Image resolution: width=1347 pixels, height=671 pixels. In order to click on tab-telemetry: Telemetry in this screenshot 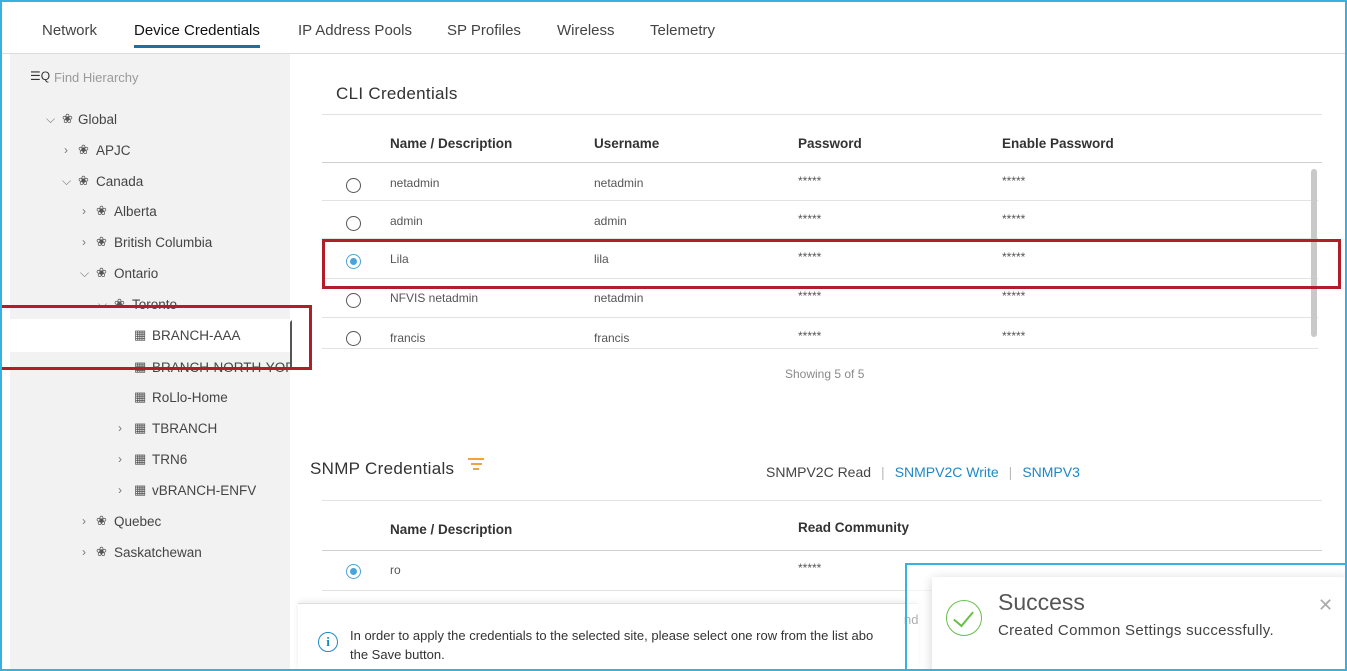, I will do `click(682, 30)`.